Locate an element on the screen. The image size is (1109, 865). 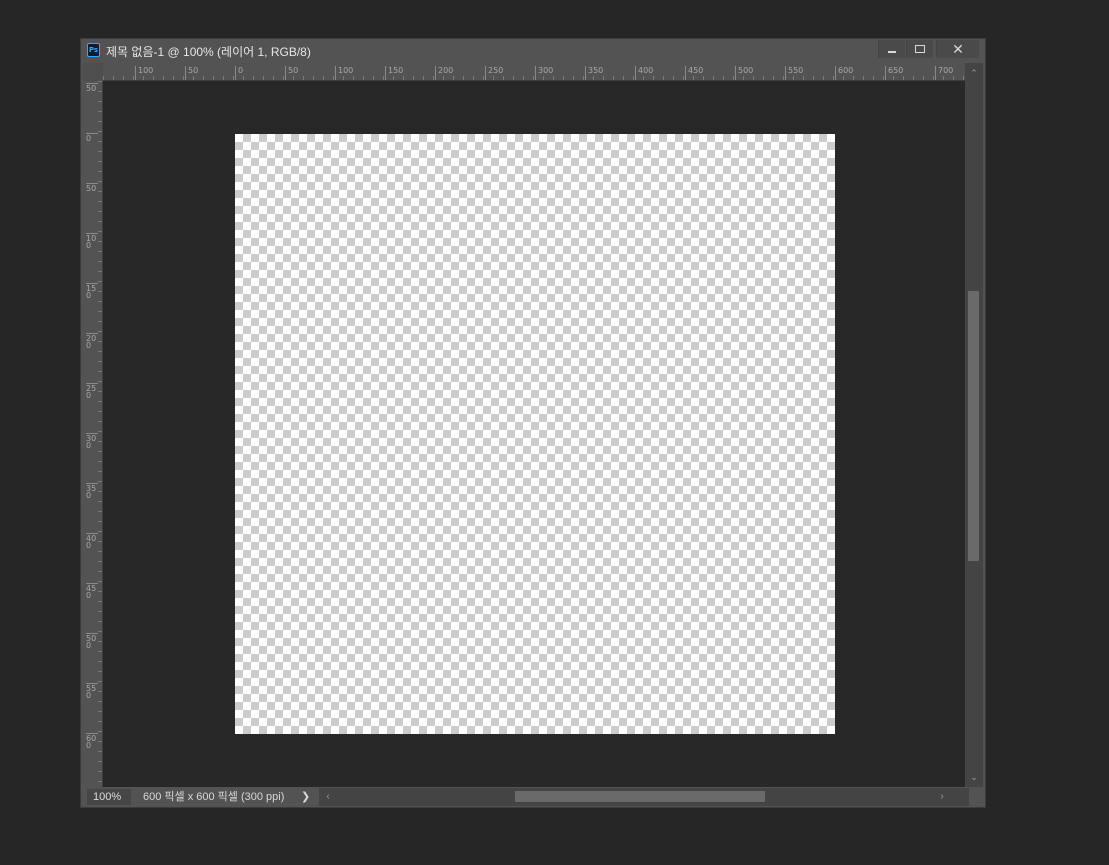
document-info: 600 픽셀 x 600 픽셀 (300 ppi) is located at coordinates (214, 797).